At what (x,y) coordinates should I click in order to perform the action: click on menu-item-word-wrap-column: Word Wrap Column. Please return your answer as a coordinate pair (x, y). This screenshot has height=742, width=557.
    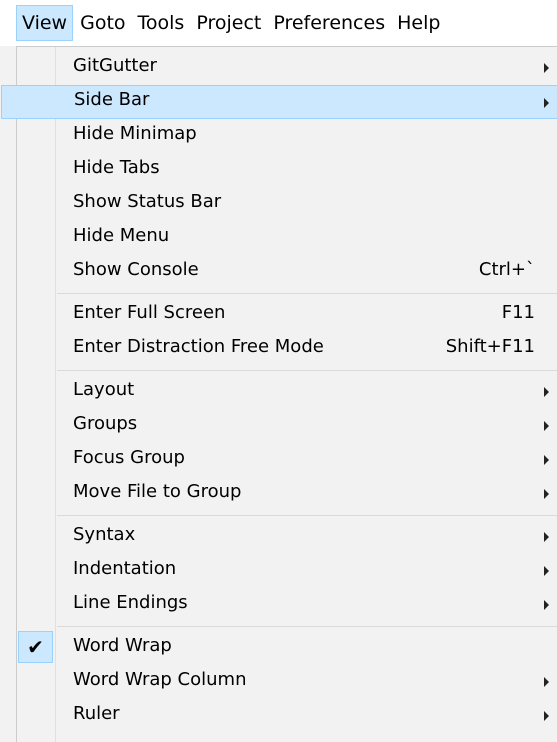
    Looking at the image, I should click on (287, 682).